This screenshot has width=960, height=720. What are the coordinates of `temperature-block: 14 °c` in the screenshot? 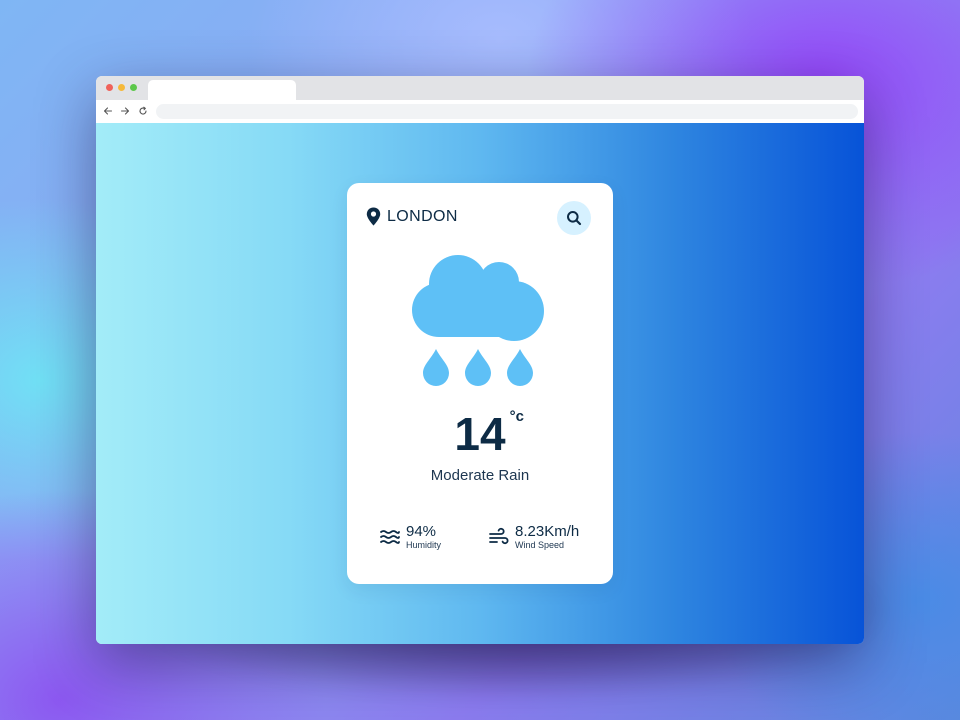 It's located at (489, 434).